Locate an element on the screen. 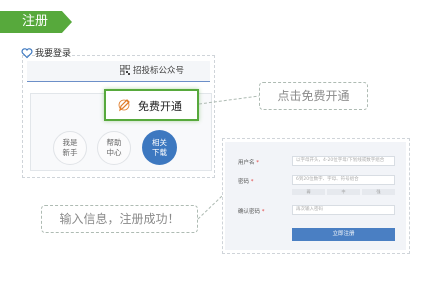  confirm-label: 确认密码 is located at coordinates (249, 212).